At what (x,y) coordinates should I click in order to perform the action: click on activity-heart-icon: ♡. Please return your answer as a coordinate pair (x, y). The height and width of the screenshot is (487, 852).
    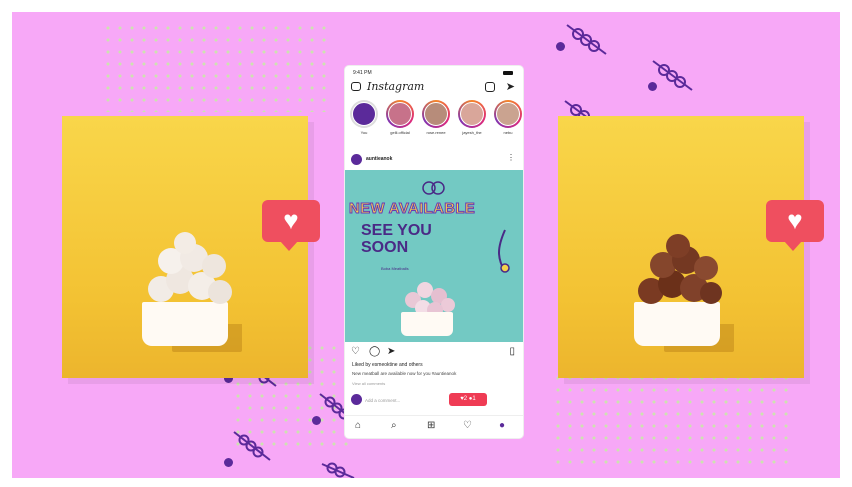
    Looking at the image, I should click on (467, 425).